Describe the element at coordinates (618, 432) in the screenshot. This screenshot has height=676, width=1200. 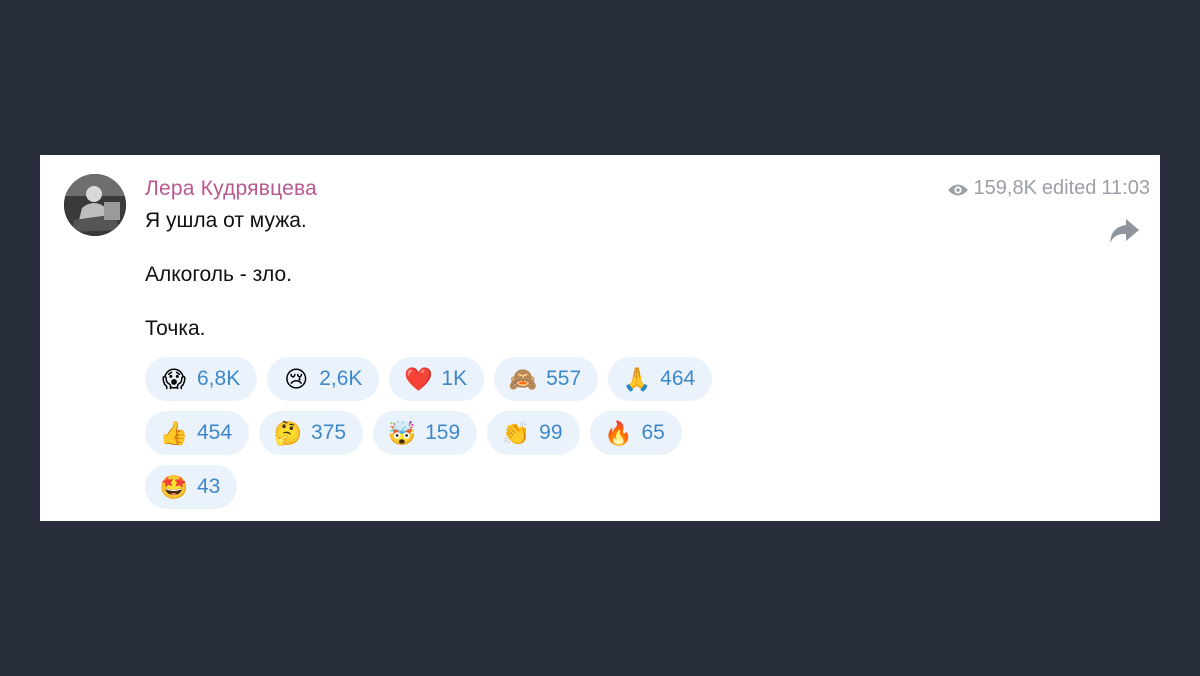
I see `fire-icon: 🔥` at that location.